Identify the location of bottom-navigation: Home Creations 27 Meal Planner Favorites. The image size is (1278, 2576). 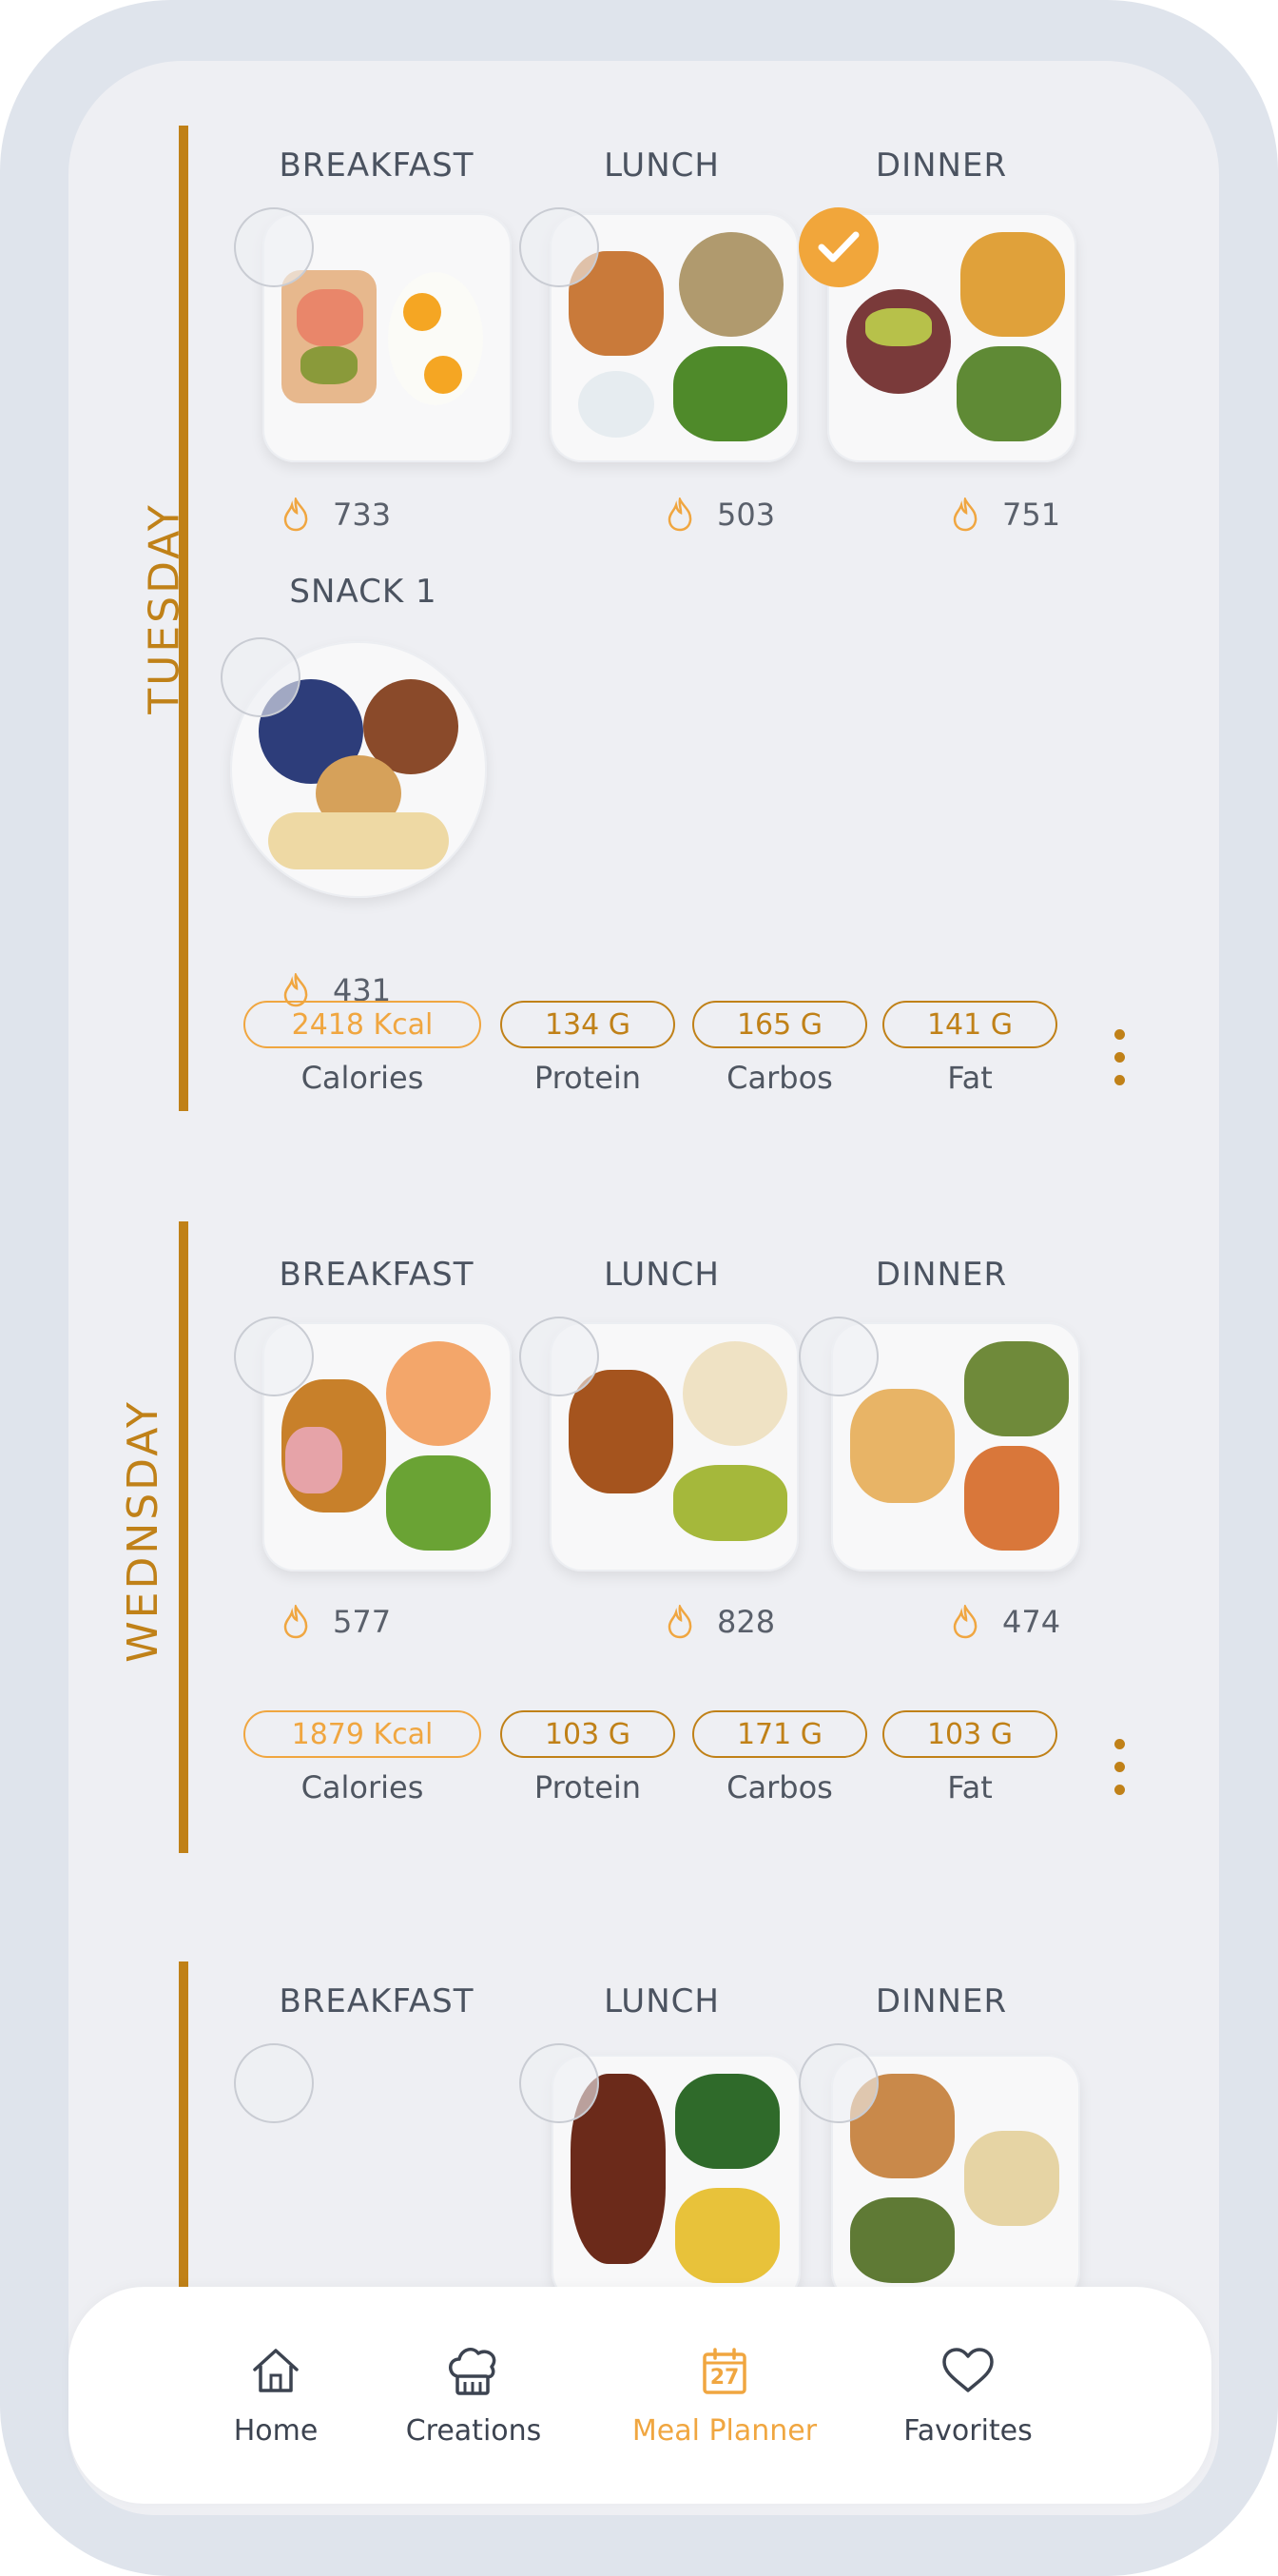
(639, 2396).